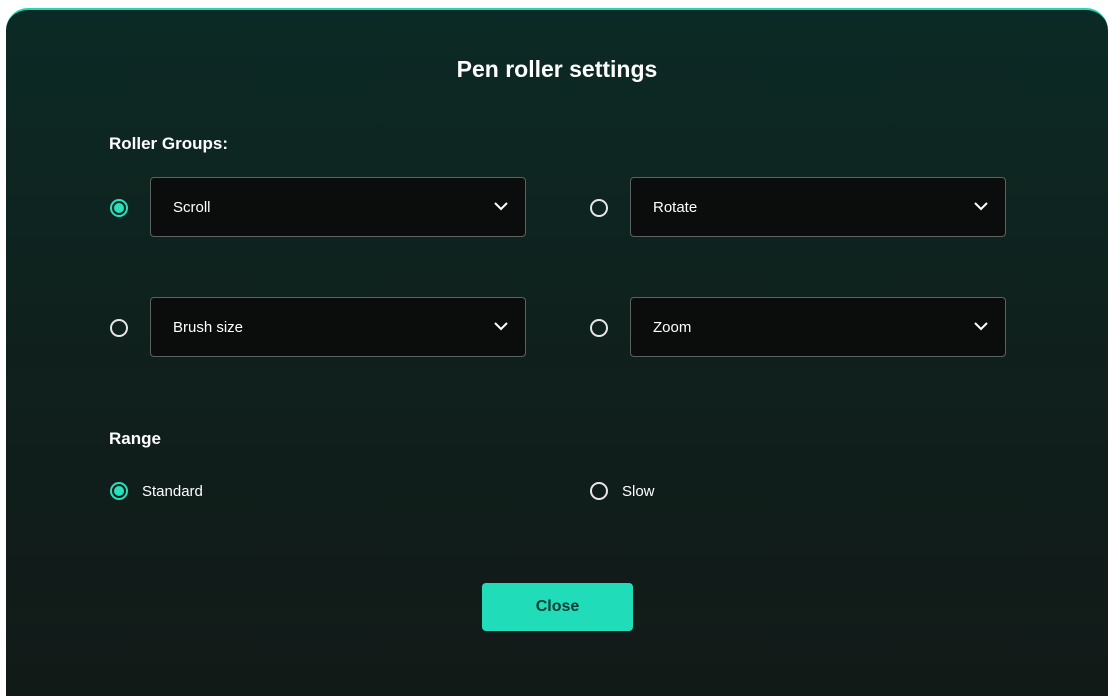  I want to click on roller-rotate-radio, so click(599, 208).